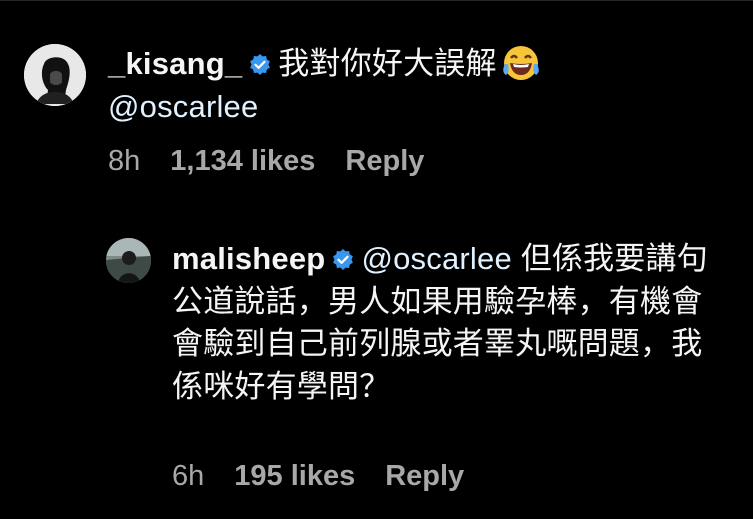 Image resolution: width=753 pixels, height=519 pixels. I want to click on comment-text: 我對你好大誤解, so click(387, 63).